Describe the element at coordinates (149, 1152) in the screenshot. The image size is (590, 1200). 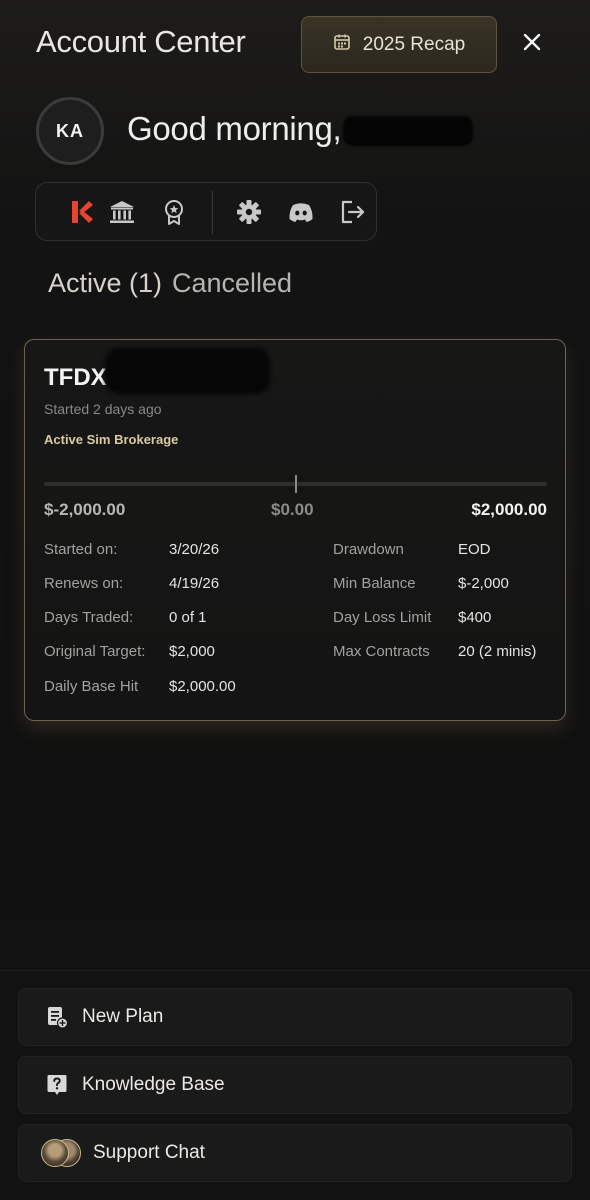
I see `support-chat-label: Support Chat` at that location.